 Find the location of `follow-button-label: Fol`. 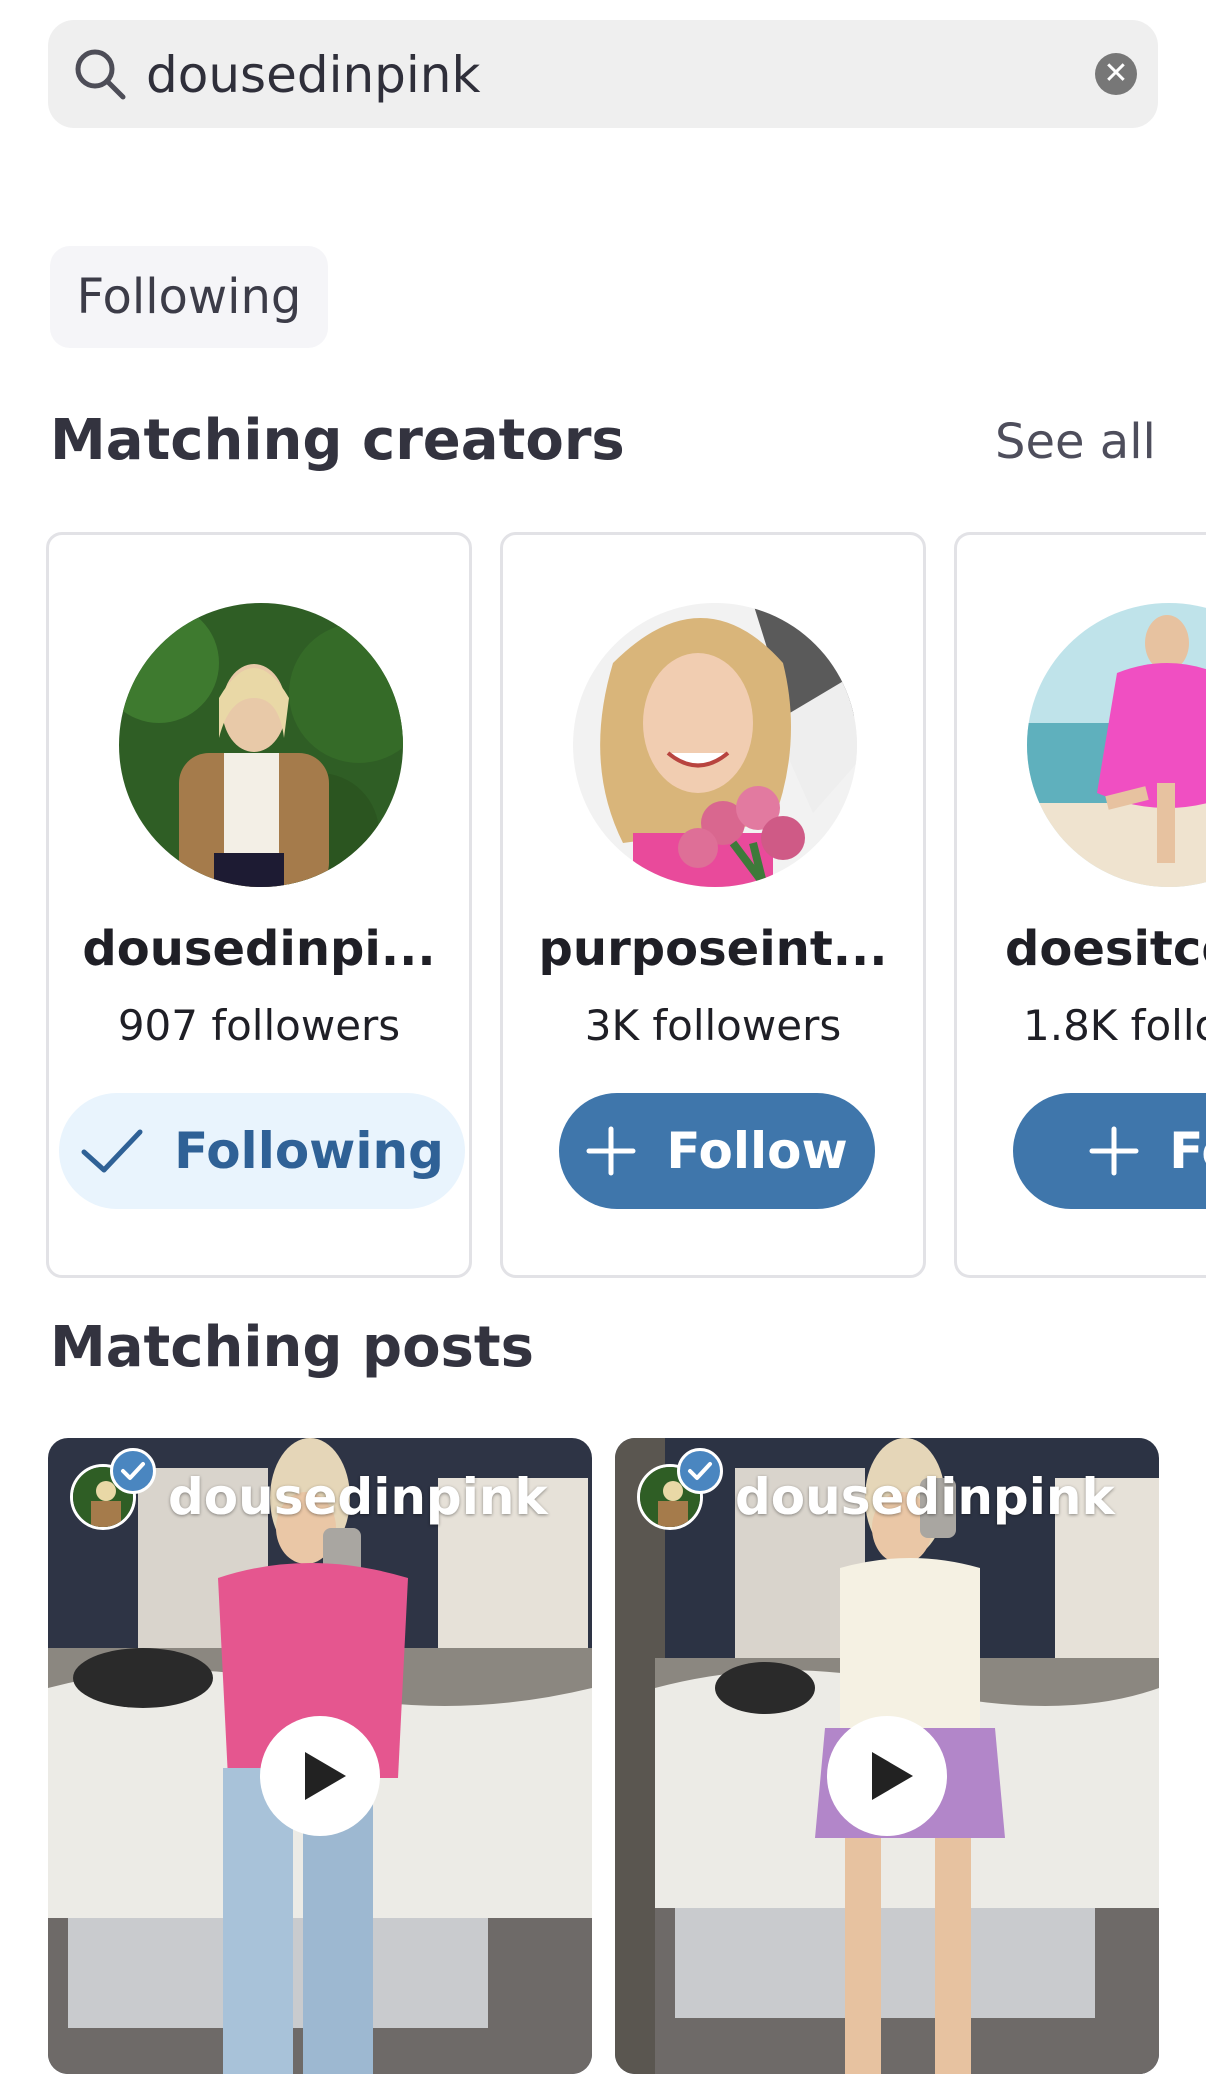

follow-button-label: Fol is located at coordinates (1187, 1151).